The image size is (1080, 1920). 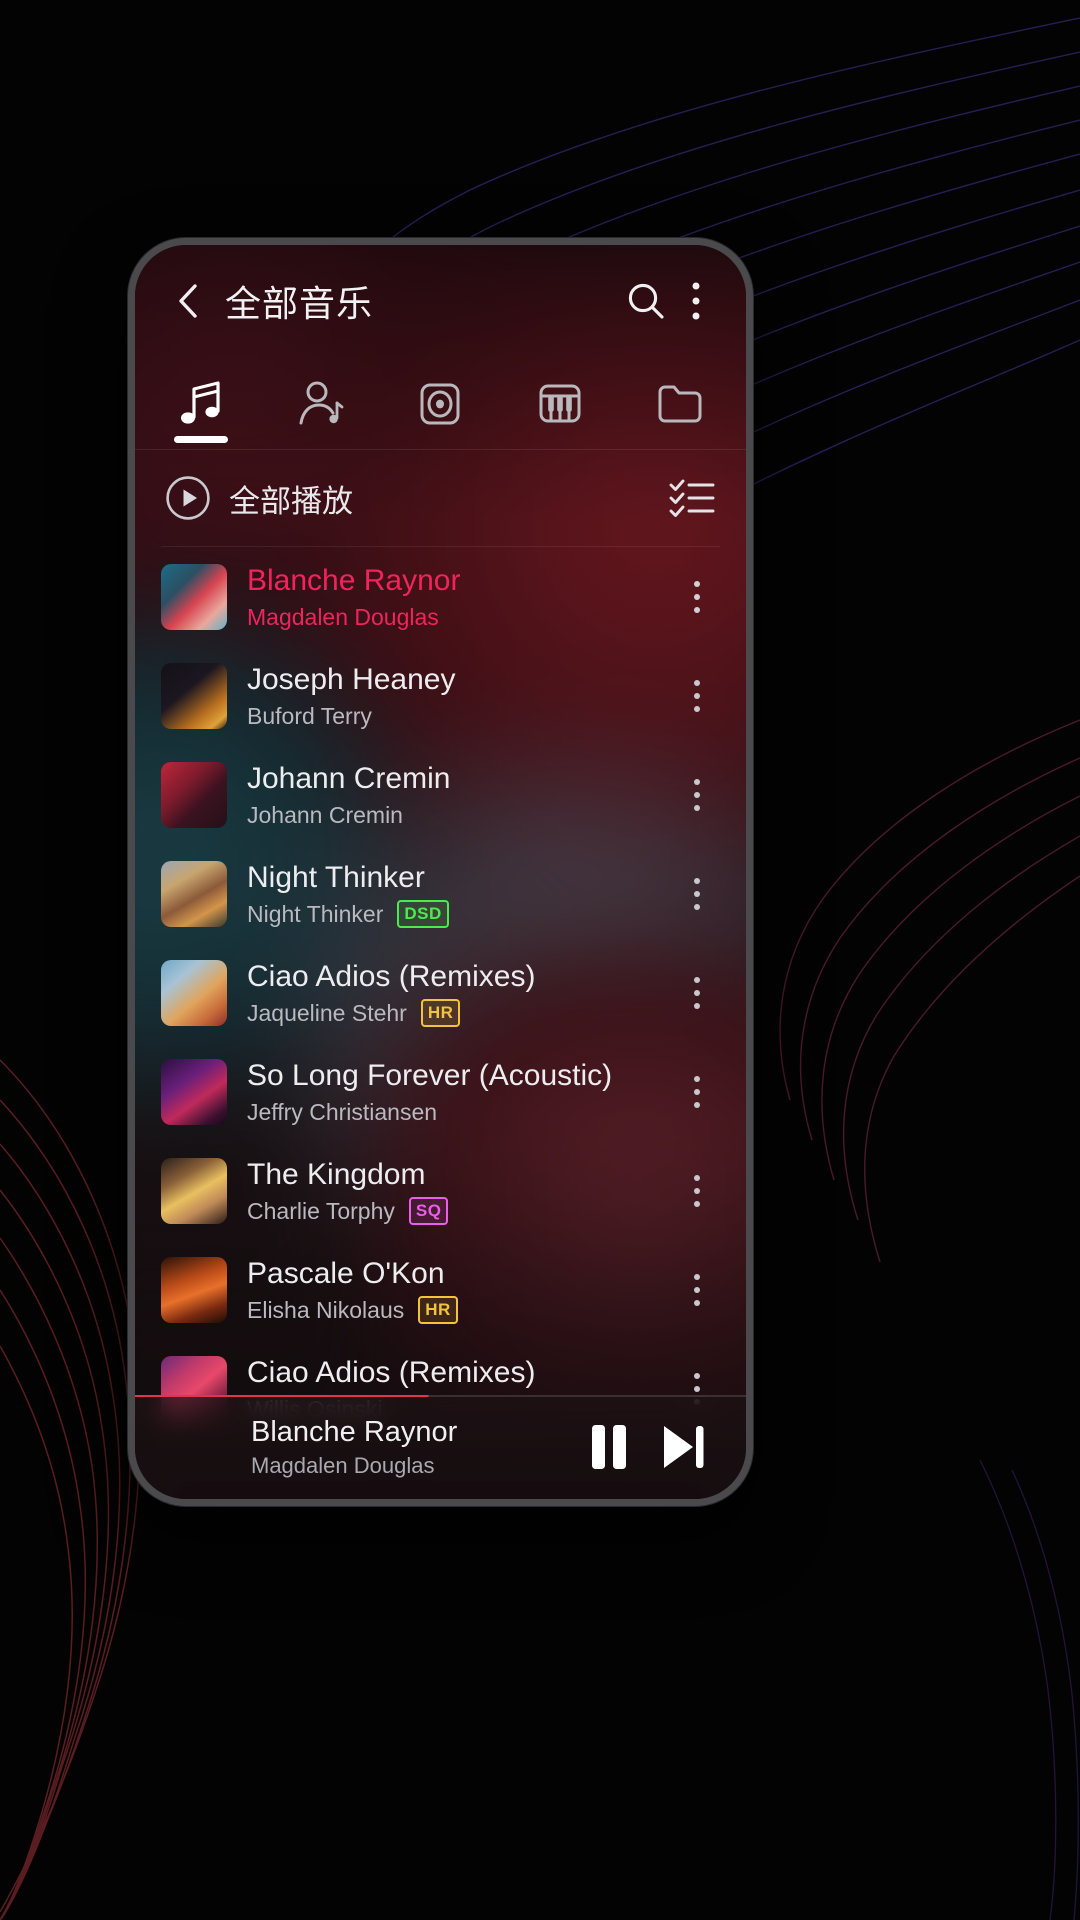 I want to click on song-artist: Elisha Nikolaus, so click(x=326, y=1309).